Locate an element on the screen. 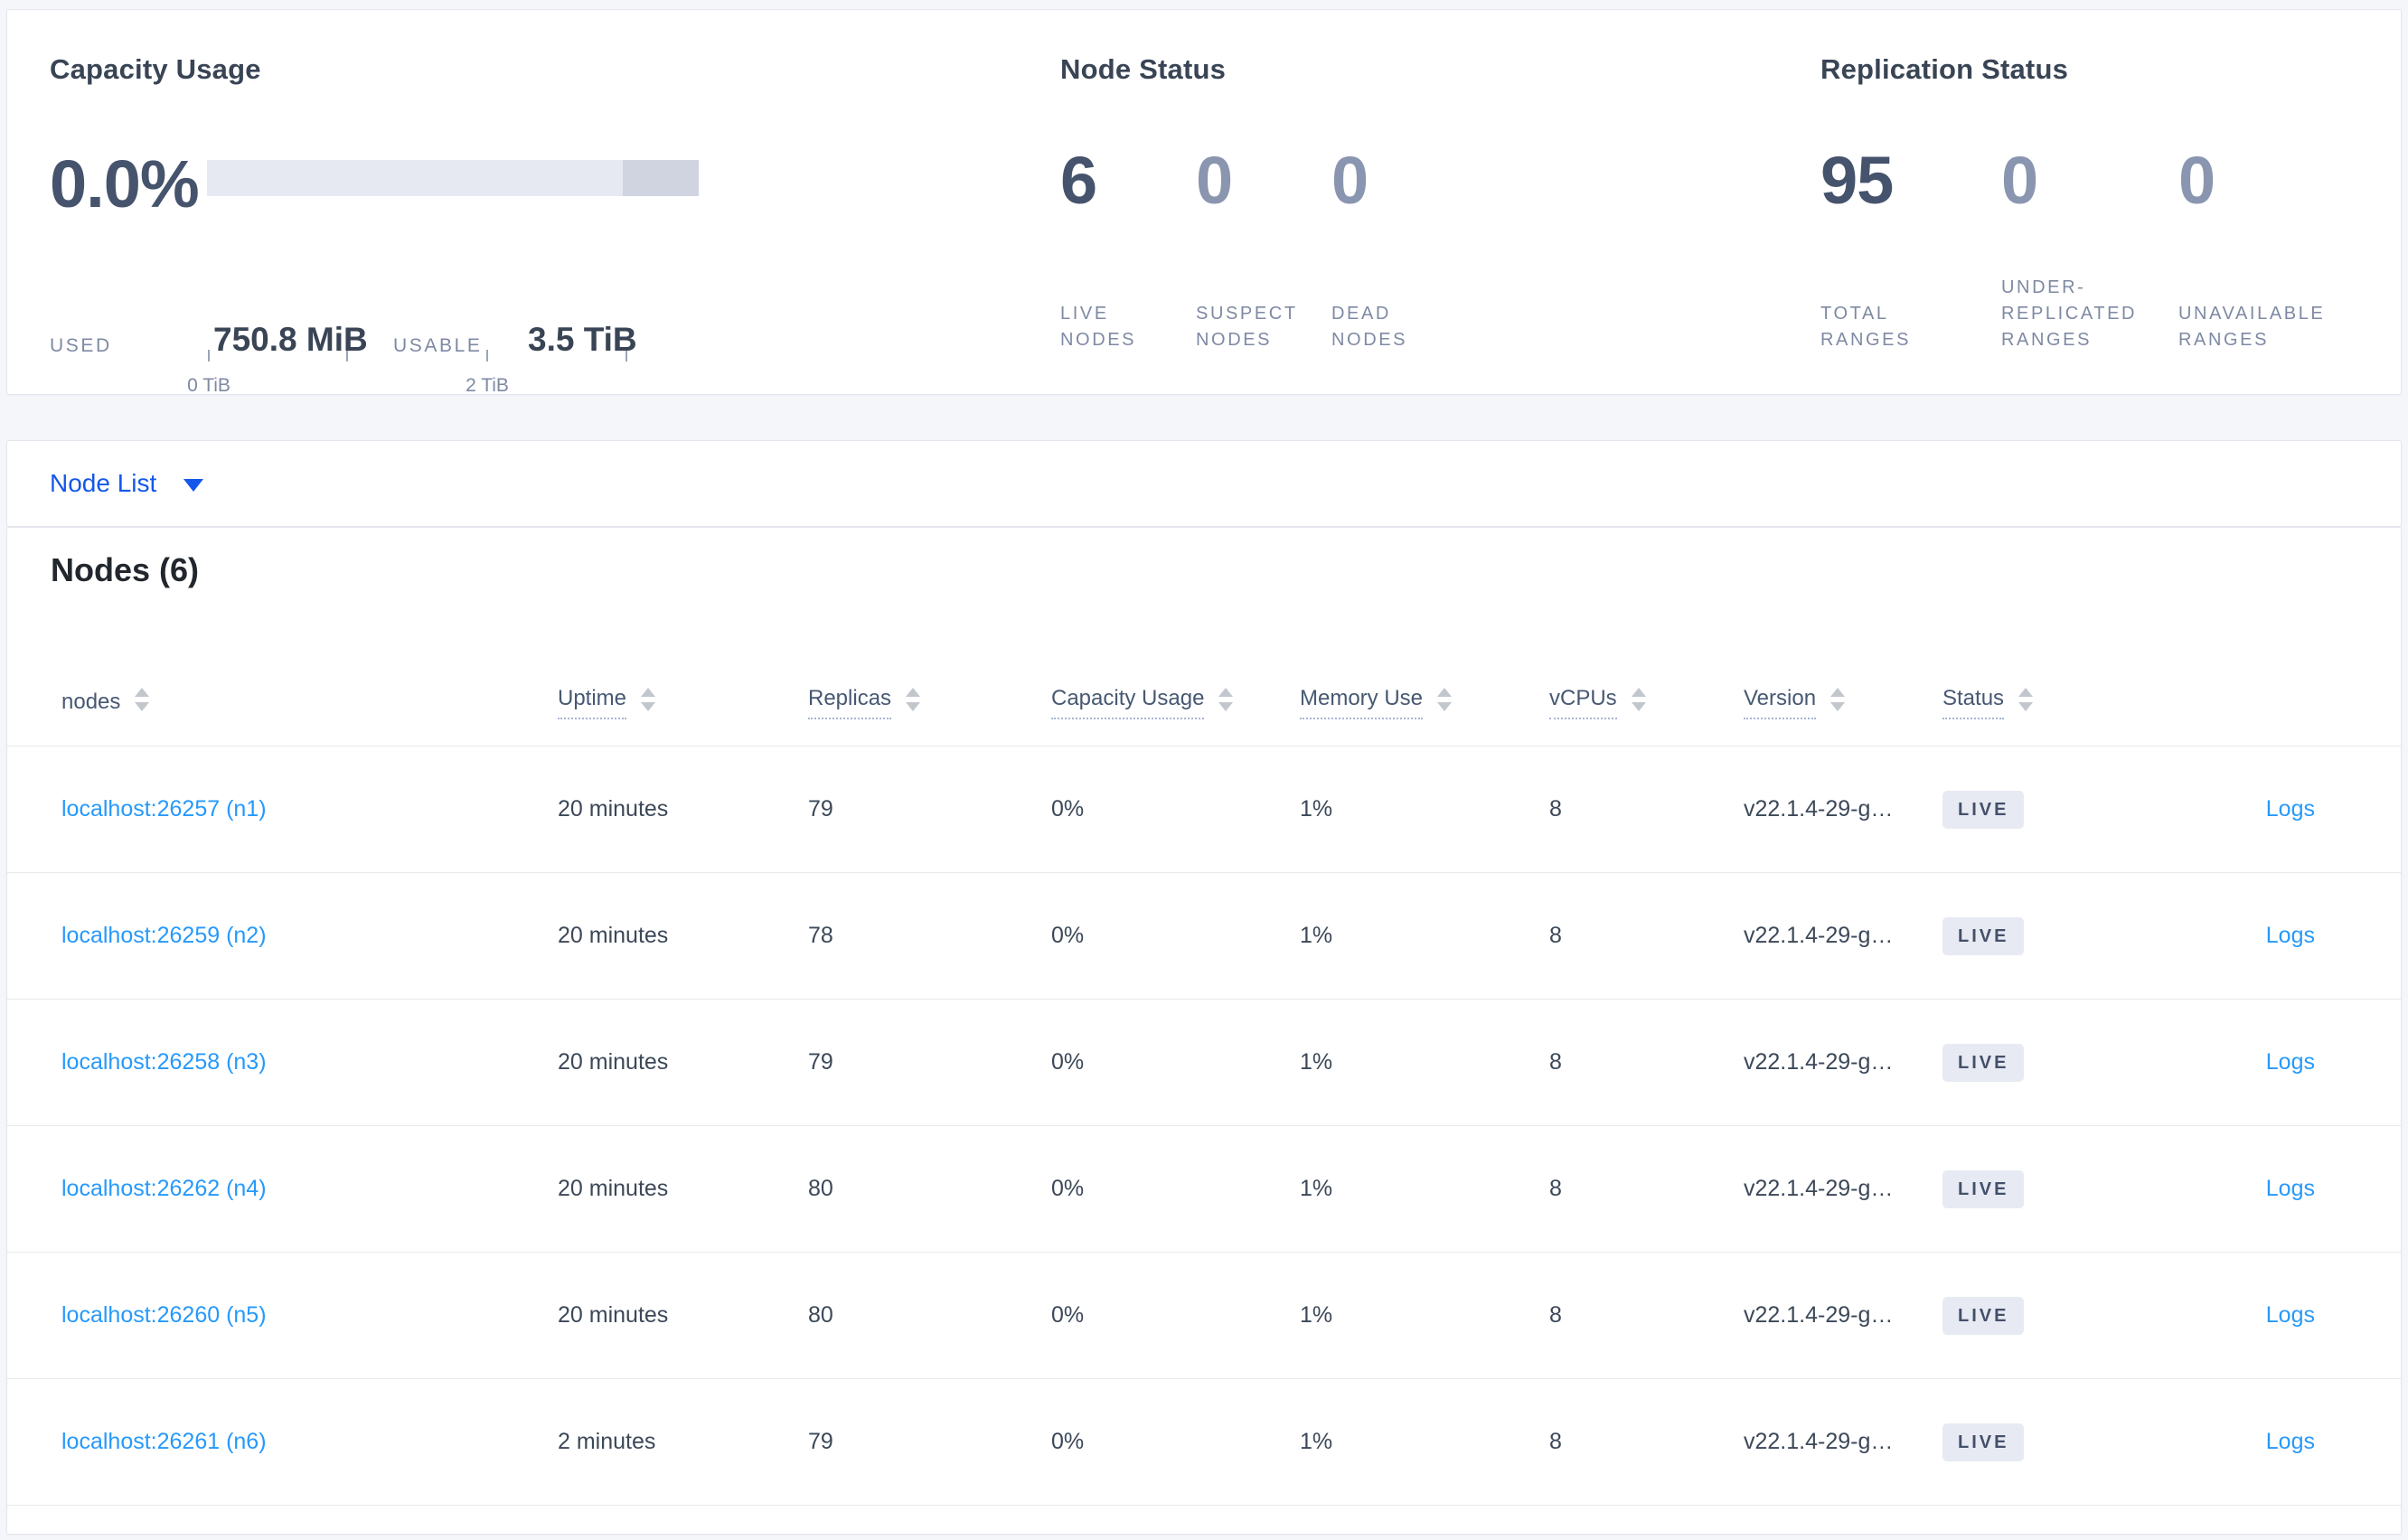 The image size is (2408, 1540). column-header-capacity-usage: Capacity Usage is located at coordinates (1175, 702).